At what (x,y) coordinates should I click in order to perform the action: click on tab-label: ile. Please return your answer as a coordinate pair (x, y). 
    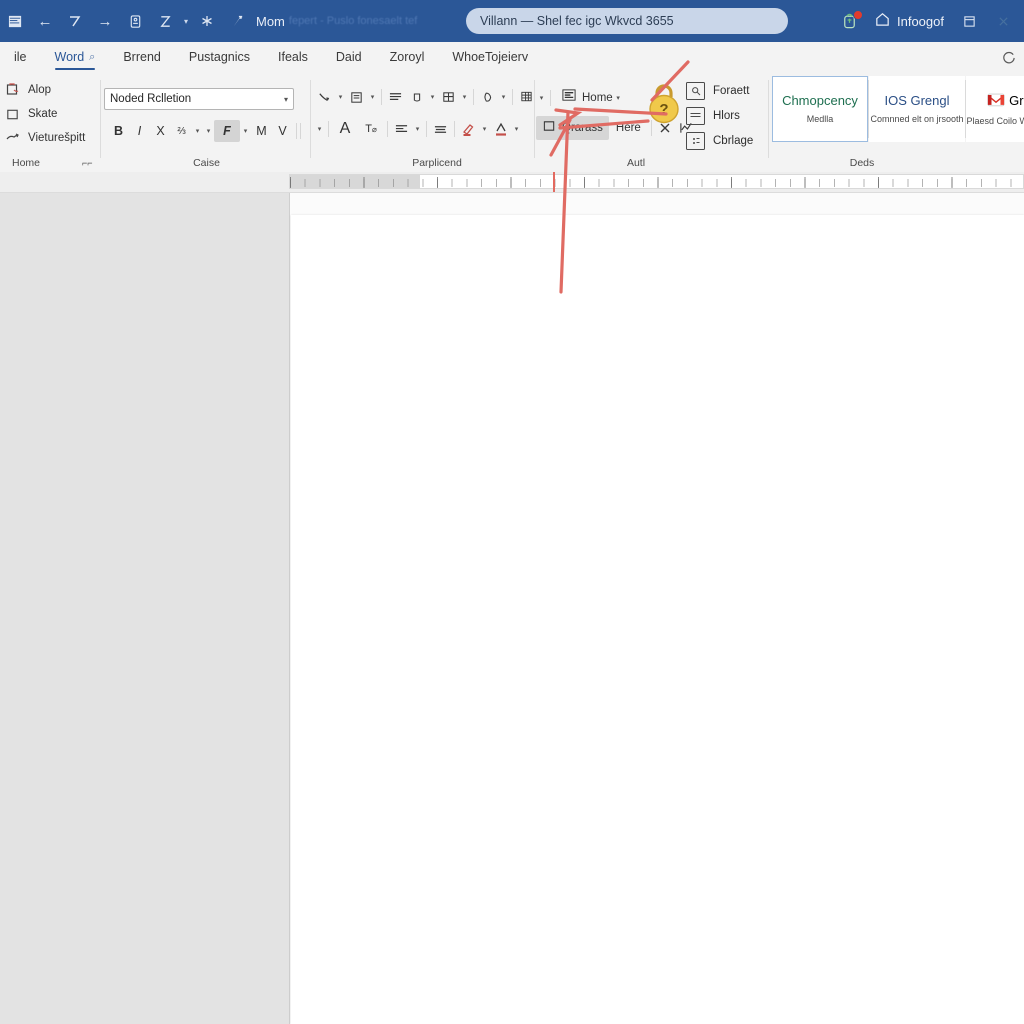
    Looking at the image, I should click on (20, 57).